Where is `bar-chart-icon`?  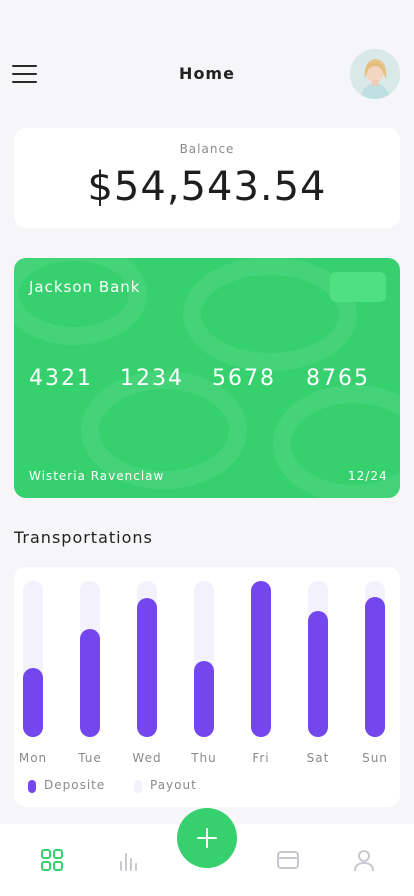
bar-chart-icon is located at coordinates (128, 860).